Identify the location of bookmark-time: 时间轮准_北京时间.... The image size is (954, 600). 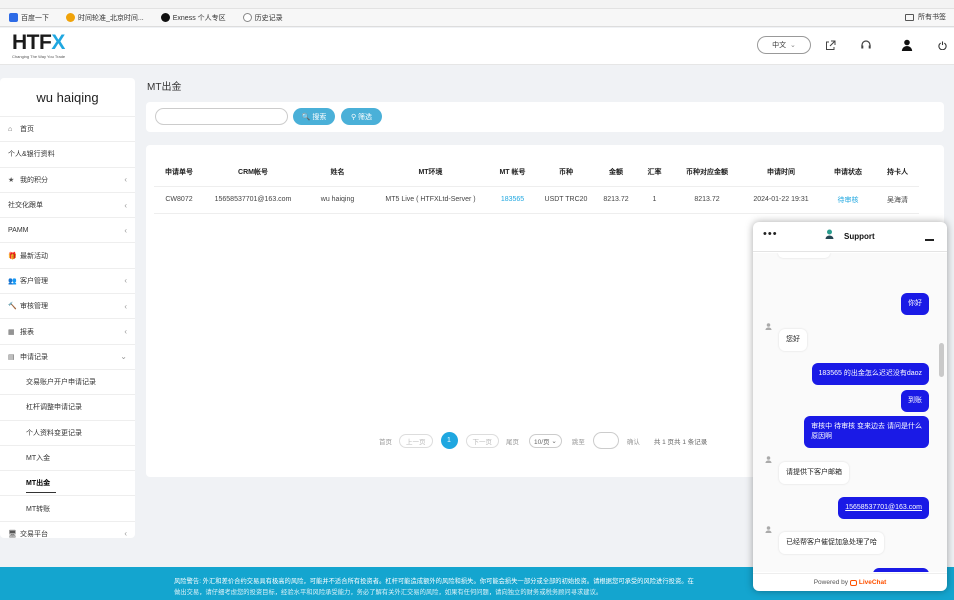
(105, 18).